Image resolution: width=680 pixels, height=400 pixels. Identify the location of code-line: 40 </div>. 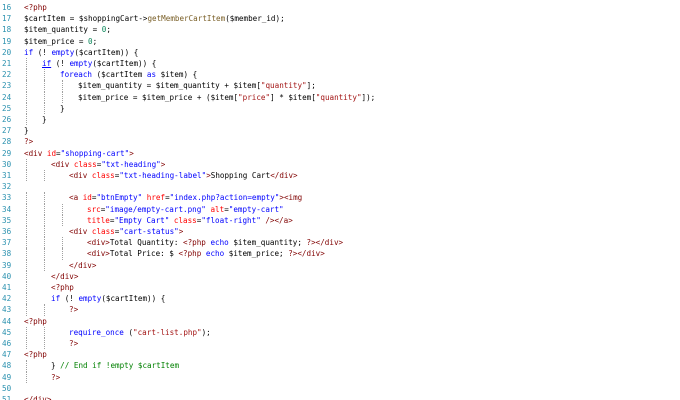
(340, 276).